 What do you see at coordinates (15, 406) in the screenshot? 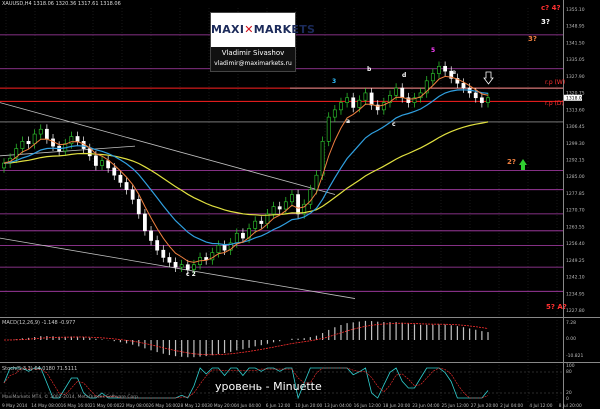
I see `time-tick-label: 9 May 2014` at bounding box center [15, 406].